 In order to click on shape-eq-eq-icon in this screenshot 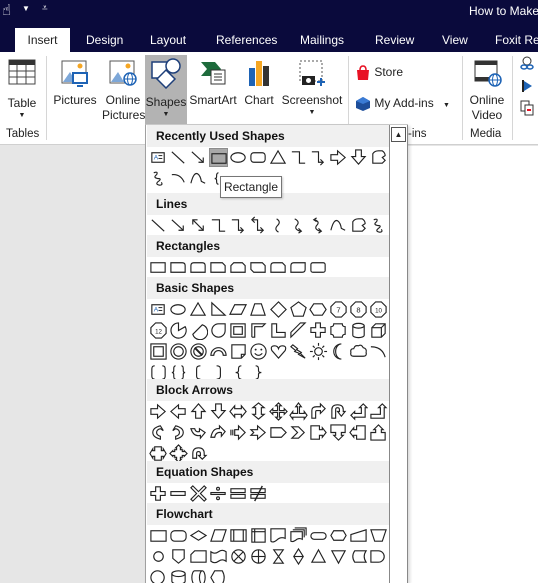, I will do `click(238, 493)`.